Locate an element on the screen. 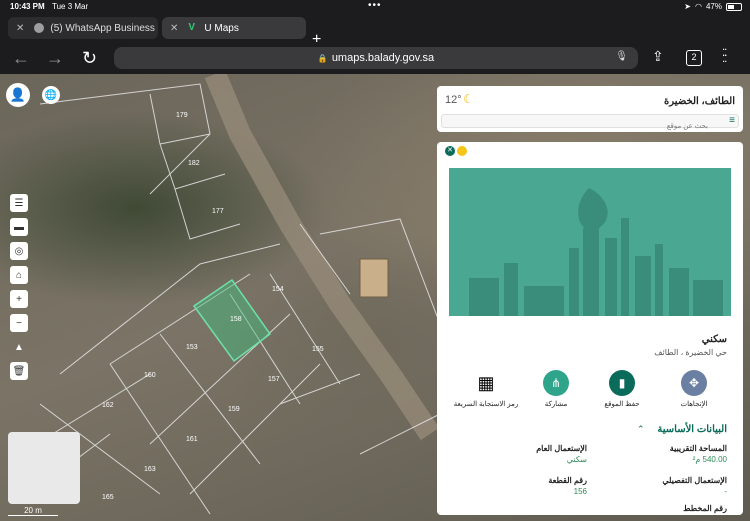 The width and height of the screenshot is (750, 521). skyline-banner-image is located at coordinates (590, 242).